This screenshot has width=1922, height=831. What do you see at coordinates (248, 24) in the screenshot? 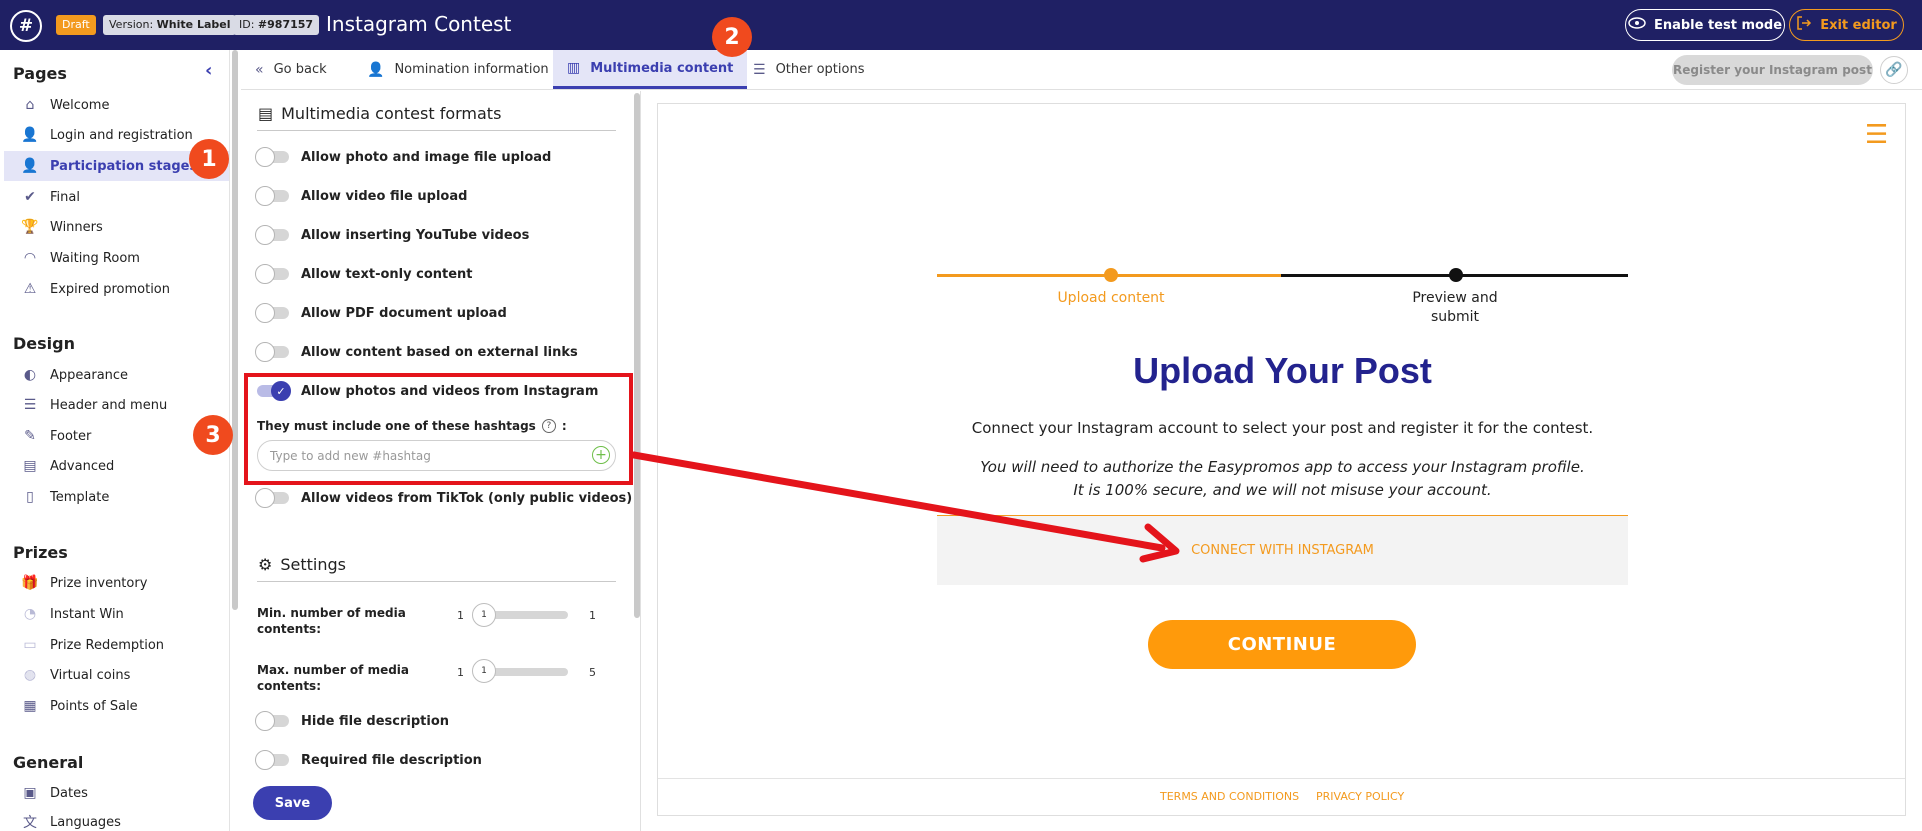
I see `id-prefix: ID:` at bounding box center [248, 24].